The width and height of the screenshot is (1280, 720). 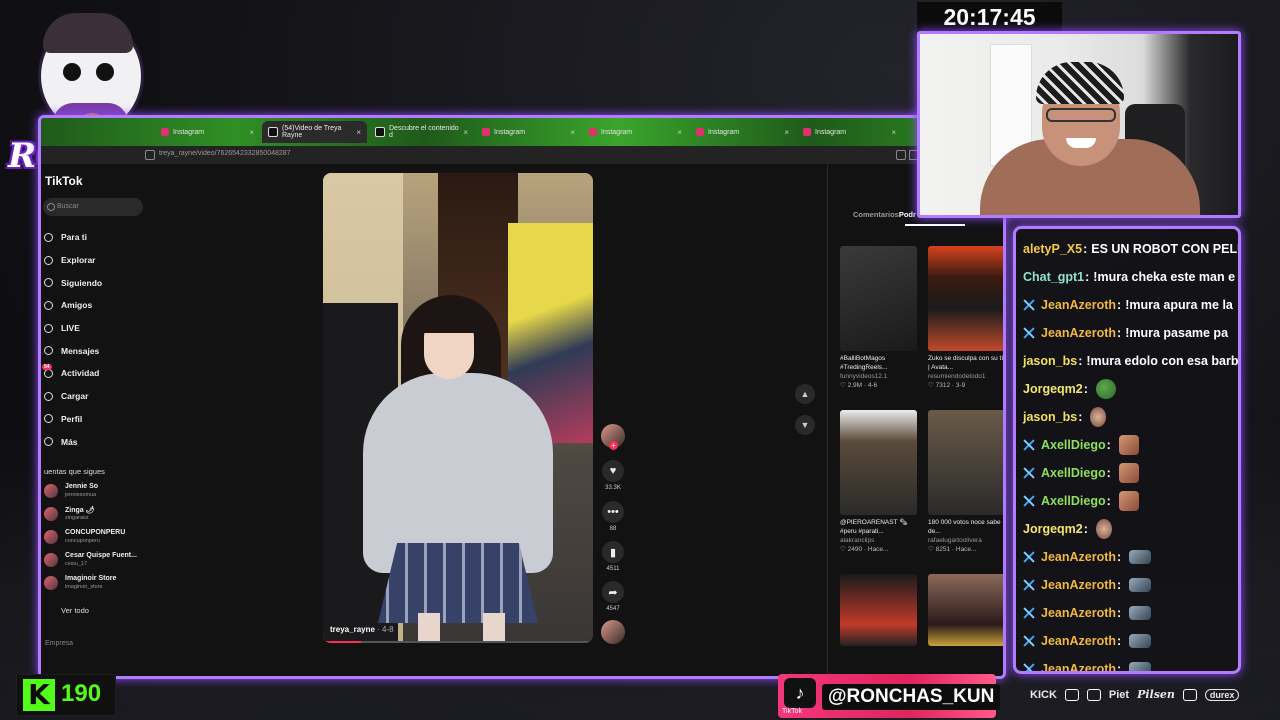 I want to click on sidebar-item-mensajes: Mensajes, so click(x=104, y=350).